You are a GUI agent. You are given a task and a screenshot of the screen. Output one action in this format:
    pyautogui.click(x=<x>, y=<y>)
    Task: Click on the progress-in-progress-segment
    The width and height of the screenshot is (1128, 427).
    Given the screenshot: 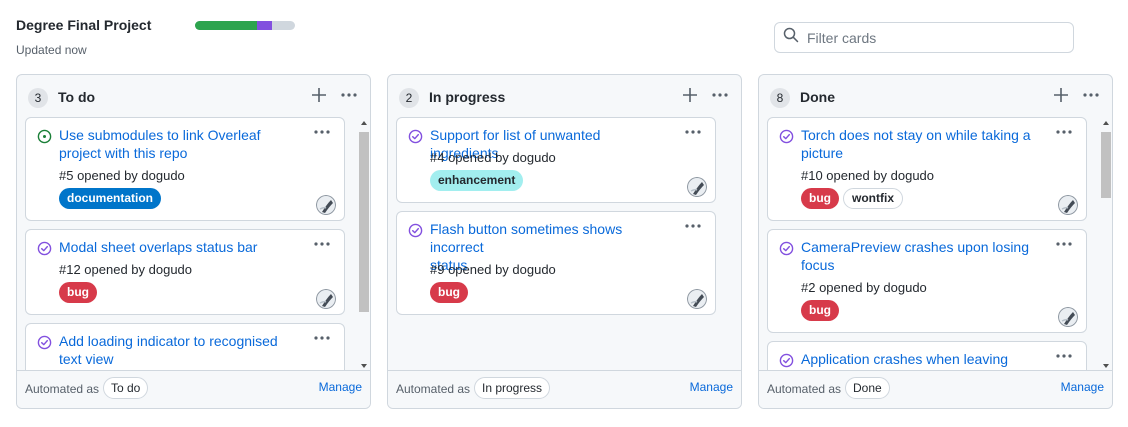 What is the action you would take?
    pyautogui.click(x=264, y=25)
    